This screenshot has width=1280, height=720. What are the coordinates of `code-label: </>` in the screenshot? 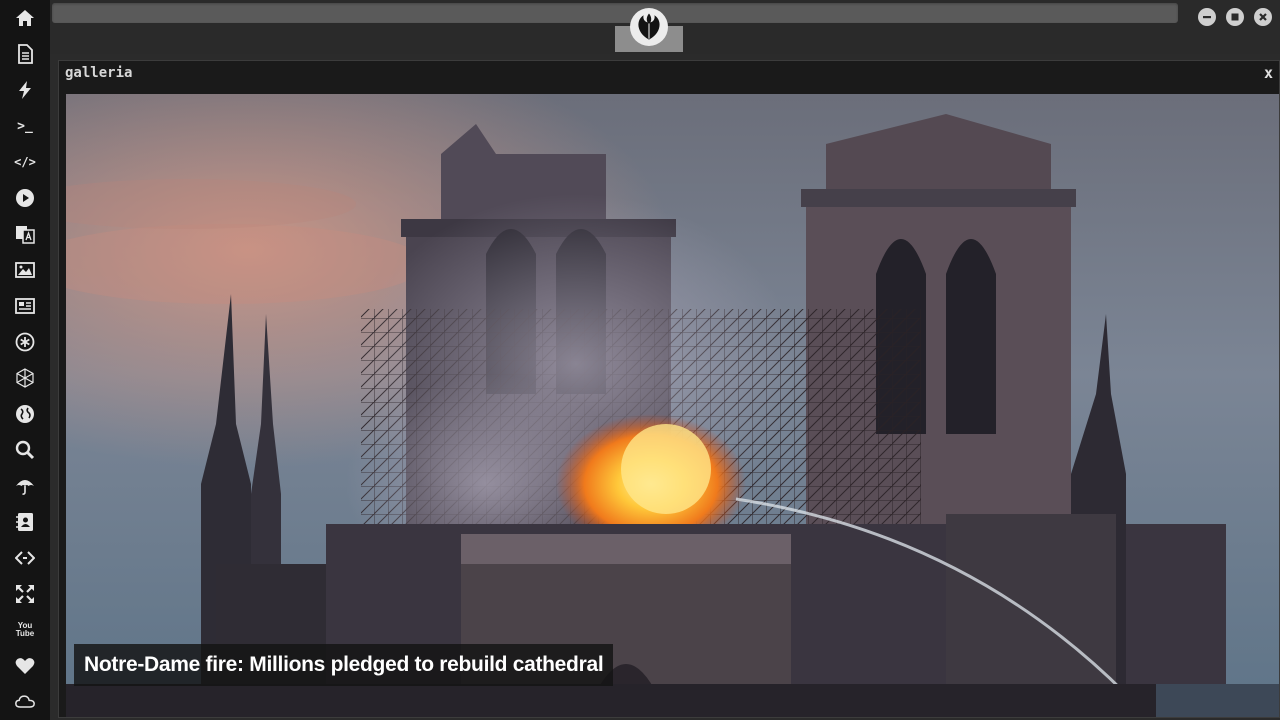 It's located at (25, 162).